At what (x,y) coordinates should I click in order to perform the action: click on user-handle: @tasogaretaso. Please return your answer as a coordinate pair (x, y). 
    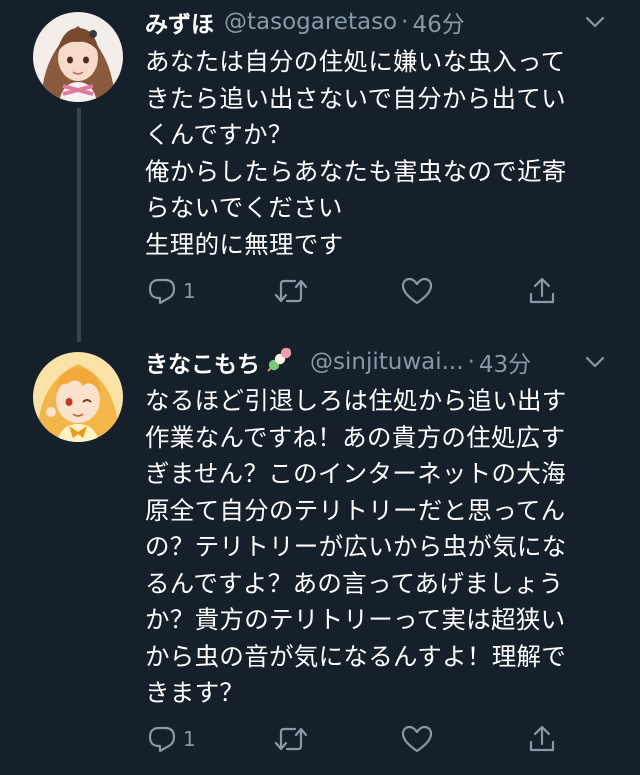
    Looking at the image, I should click on (310, 22).